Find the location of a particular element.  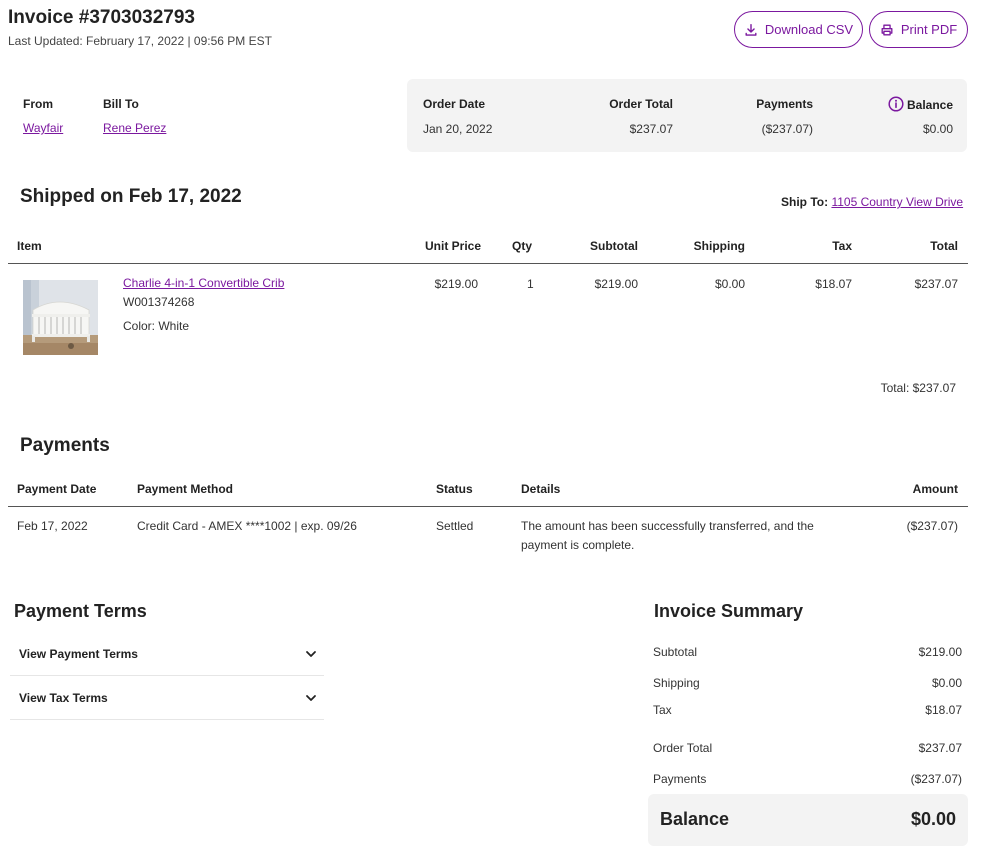

payment-terms-heading: Payment Terms is located at coordinates (80, 611).